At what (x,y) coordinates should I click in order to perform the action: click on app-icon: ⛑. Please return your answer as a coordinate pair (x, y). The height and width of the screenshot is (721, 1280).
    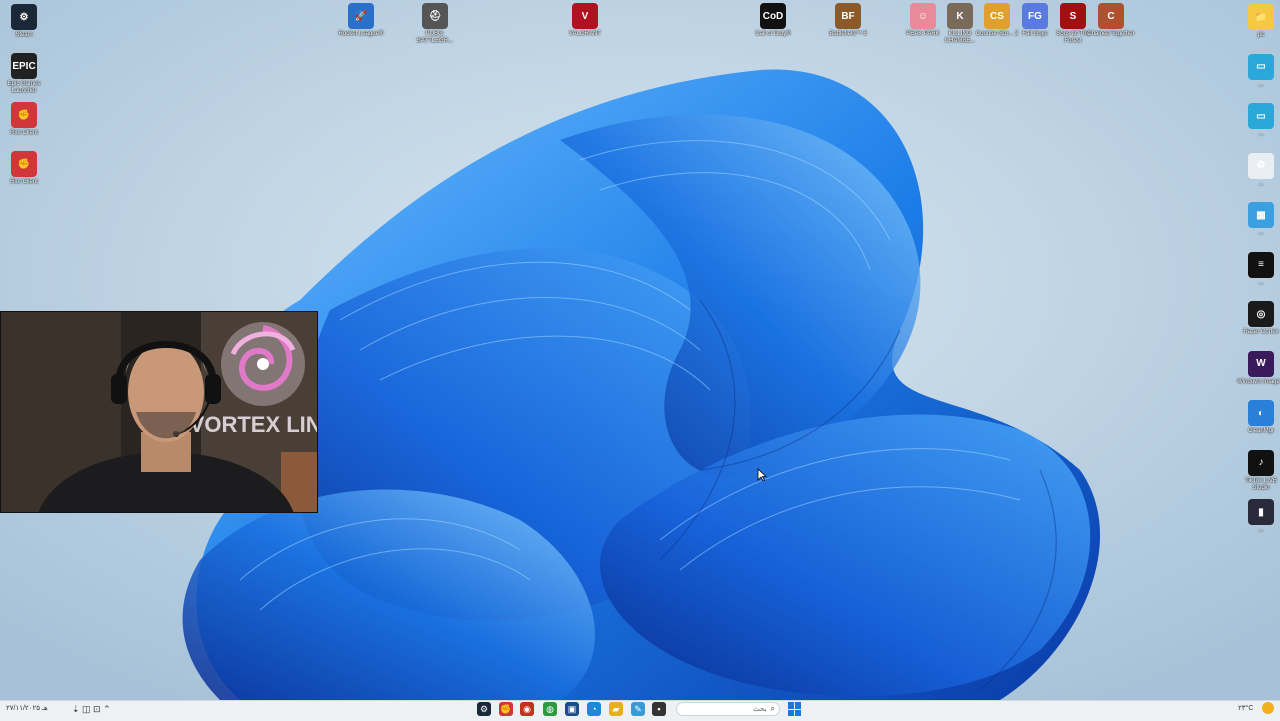
    Looking at the image, I should click on (435, 16).